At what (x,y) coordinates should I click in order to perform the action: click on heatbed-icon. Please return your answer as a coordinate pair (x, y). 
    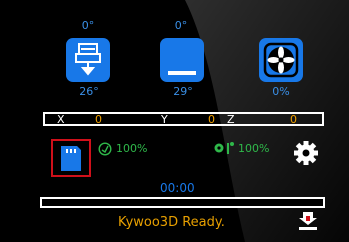
    Looking at the image, I should click on (182, 73).